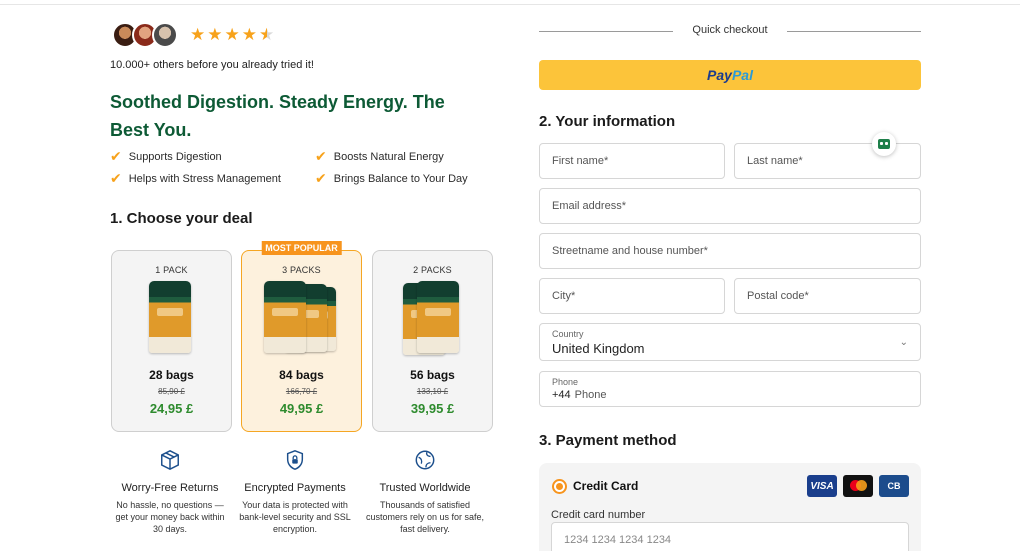  What do you see at coordinates (632, 161) in the screenshot?
I see `first-name-field: First name*` at bounding box center [632, 161].